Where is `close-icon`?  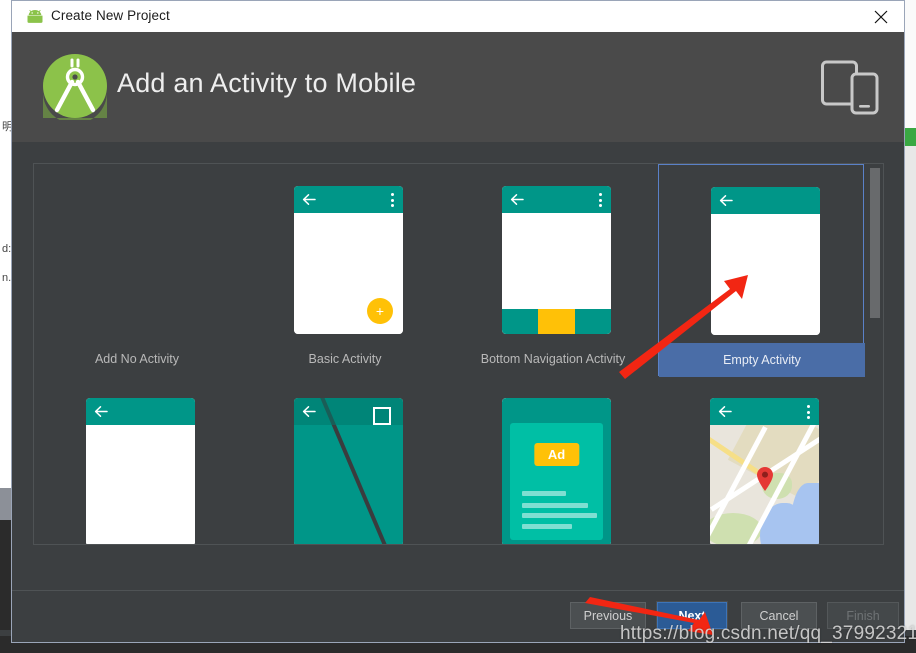
close-icon is located at coordinates (881, 17).